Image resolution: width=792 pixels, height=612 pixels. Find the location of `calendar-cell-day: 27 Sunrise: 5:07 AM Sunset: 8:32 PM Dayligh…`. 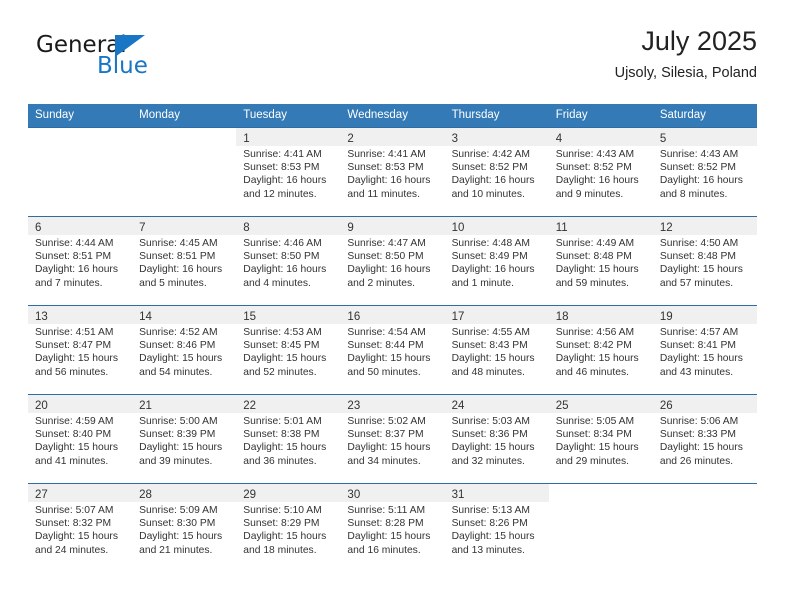

calendar-cell-day: 27 Sunrise: 5:07 AM Sunset: 8:32 PM Dayligh… is located at coordinates (80, 527).